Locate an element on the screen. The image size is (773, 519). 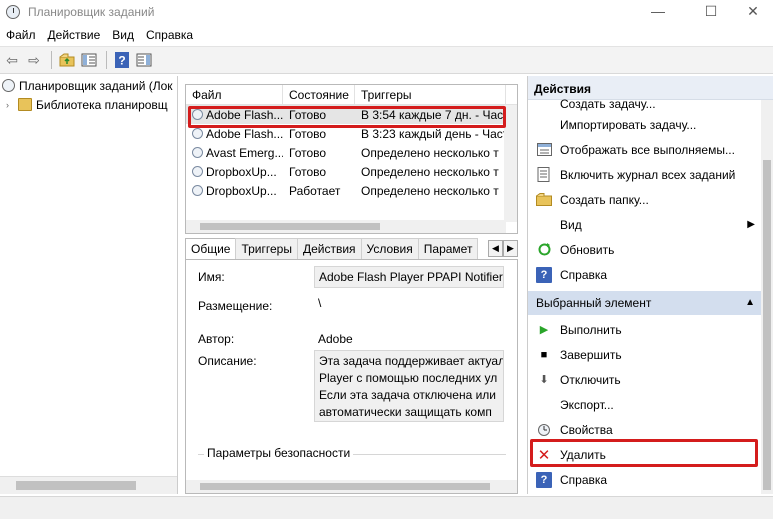
action-enable-journal: Включить журнал всех заданий is located at coordinates (650, 174).